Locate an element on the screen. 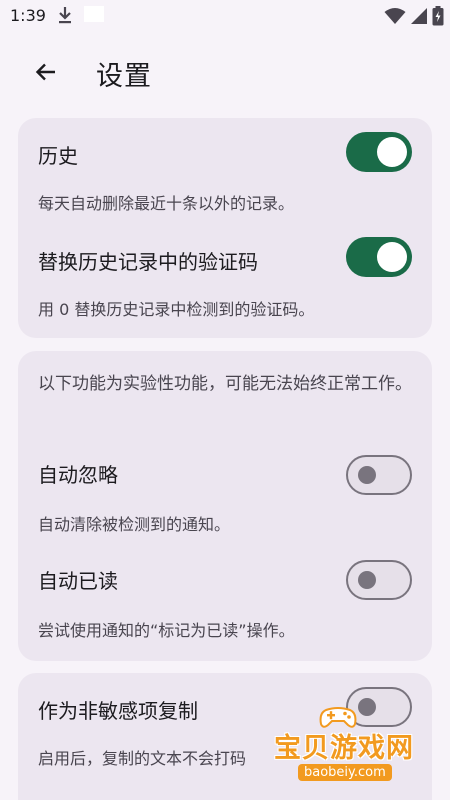 The height and width of the screenshot is (800, 450). signal-icon is located at coordinates (419, 16).